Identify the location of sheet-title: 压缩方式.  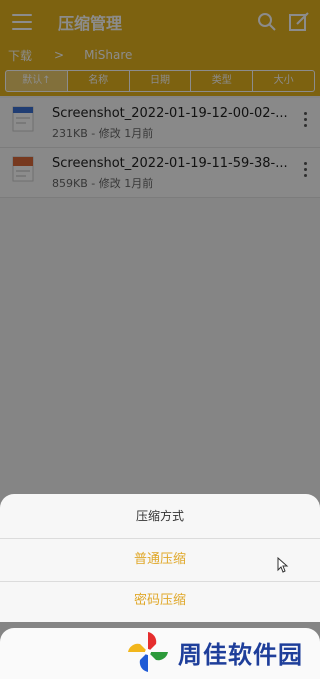
(160, 516).